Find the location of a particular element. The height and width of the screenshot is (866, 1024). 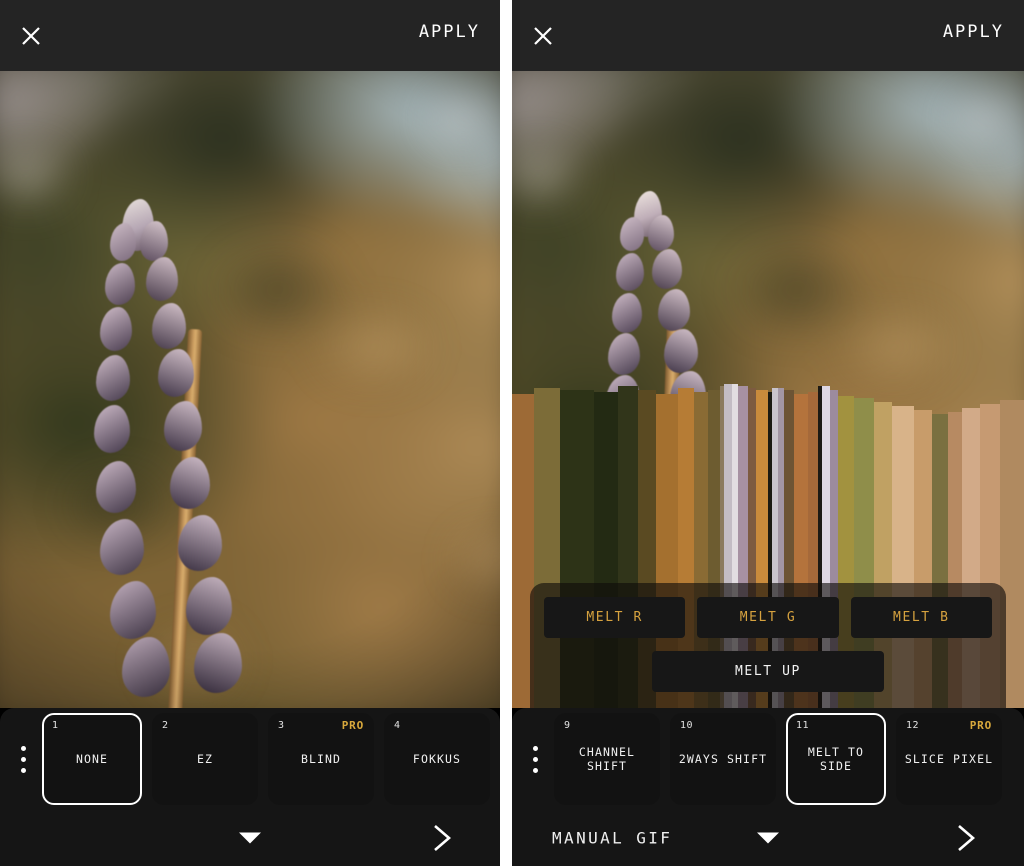

filter-card-label: 2WAYS SHIFT is located at coordinates (723, 759).